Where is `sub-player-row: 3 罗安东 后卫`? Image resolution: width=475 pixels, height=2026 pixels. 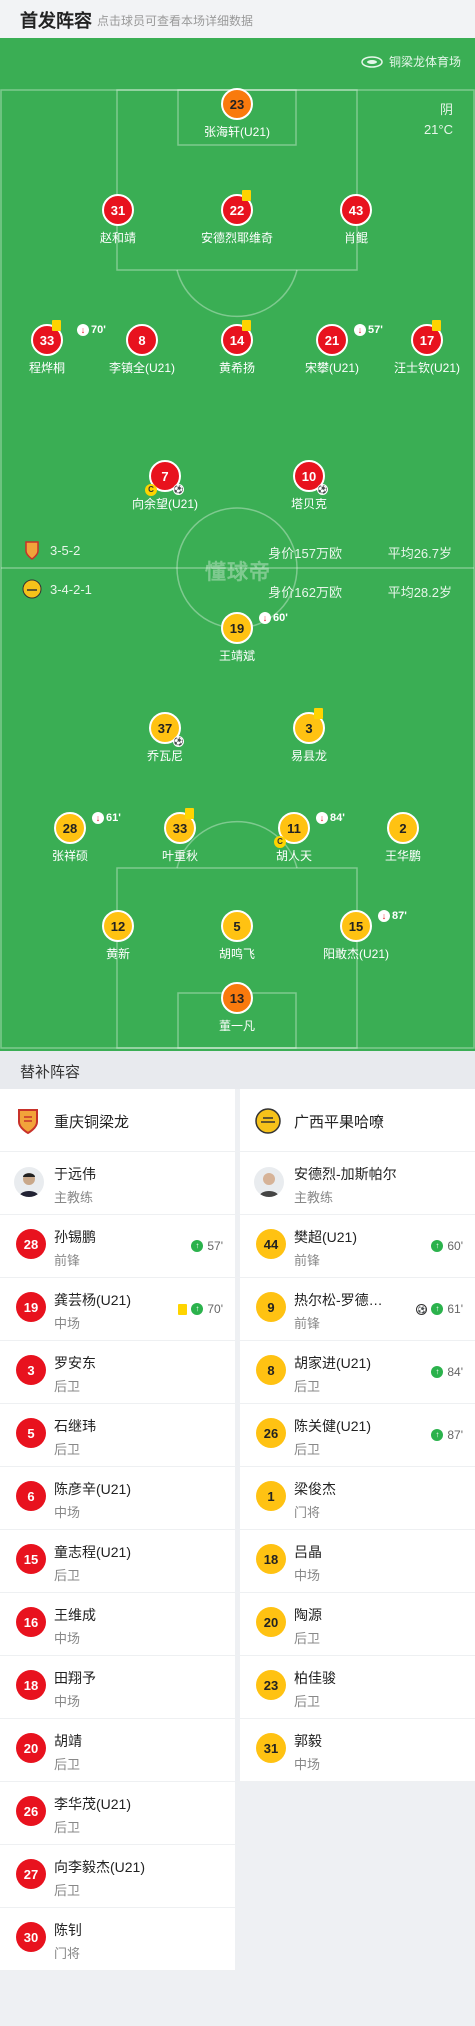 sub-player-row: 3 罗安东 后卫 is located at coordinates (117, 1372).